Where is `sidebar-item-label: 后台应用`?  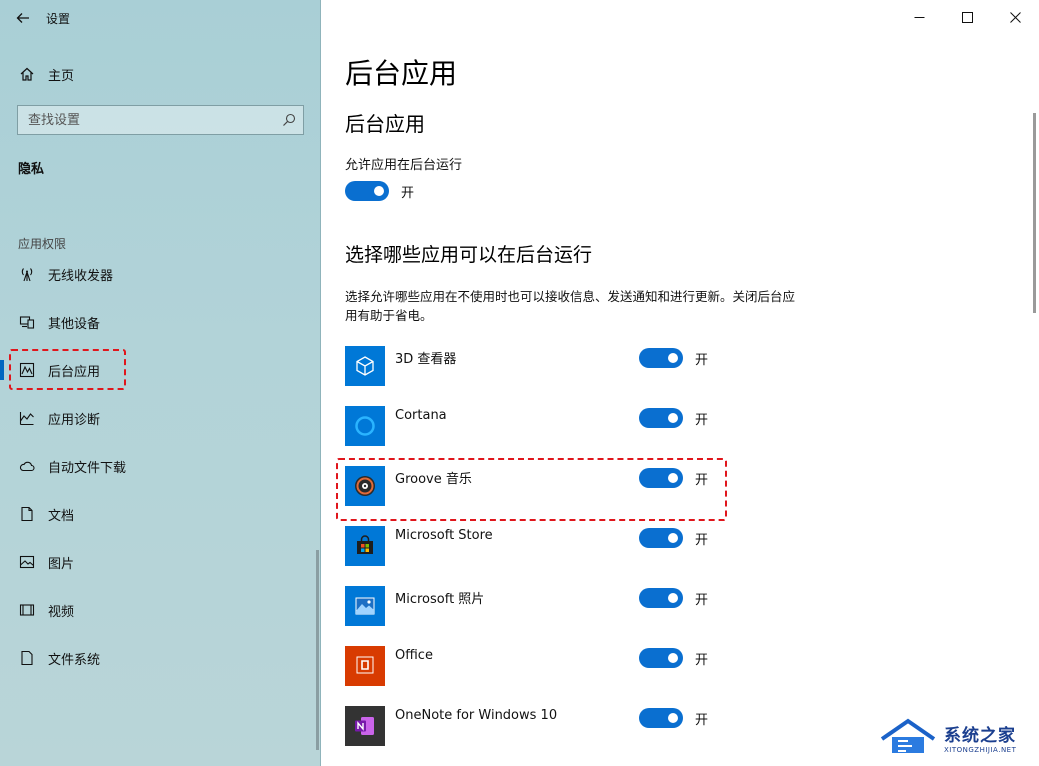
sidebar-item-label: 后台应用 is located at coordinates (74, 372).